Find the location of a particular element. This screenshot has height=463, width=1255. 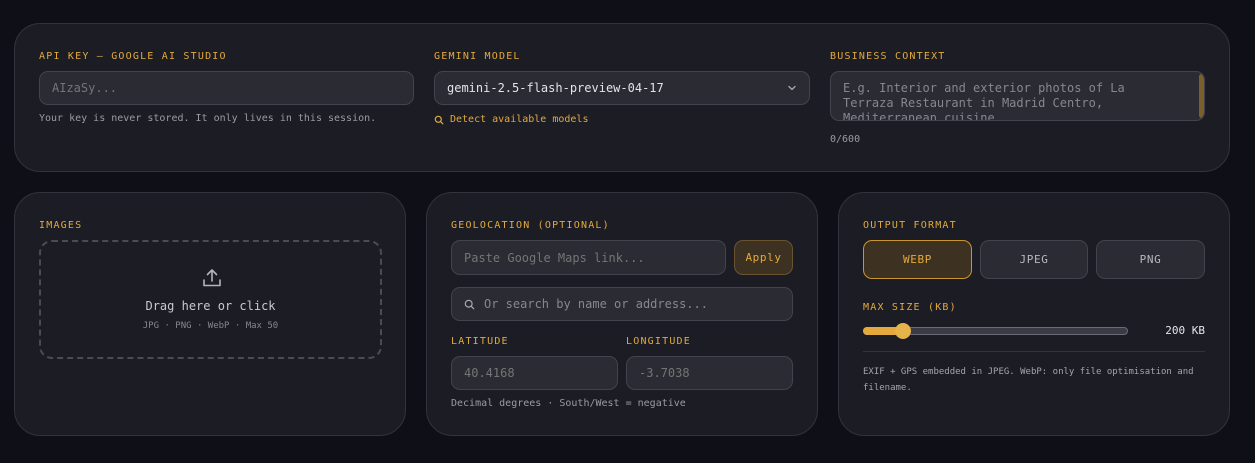

geolocation-label: GEOLOCATION (OPTIONAL) is located at coordinates (530, 225).